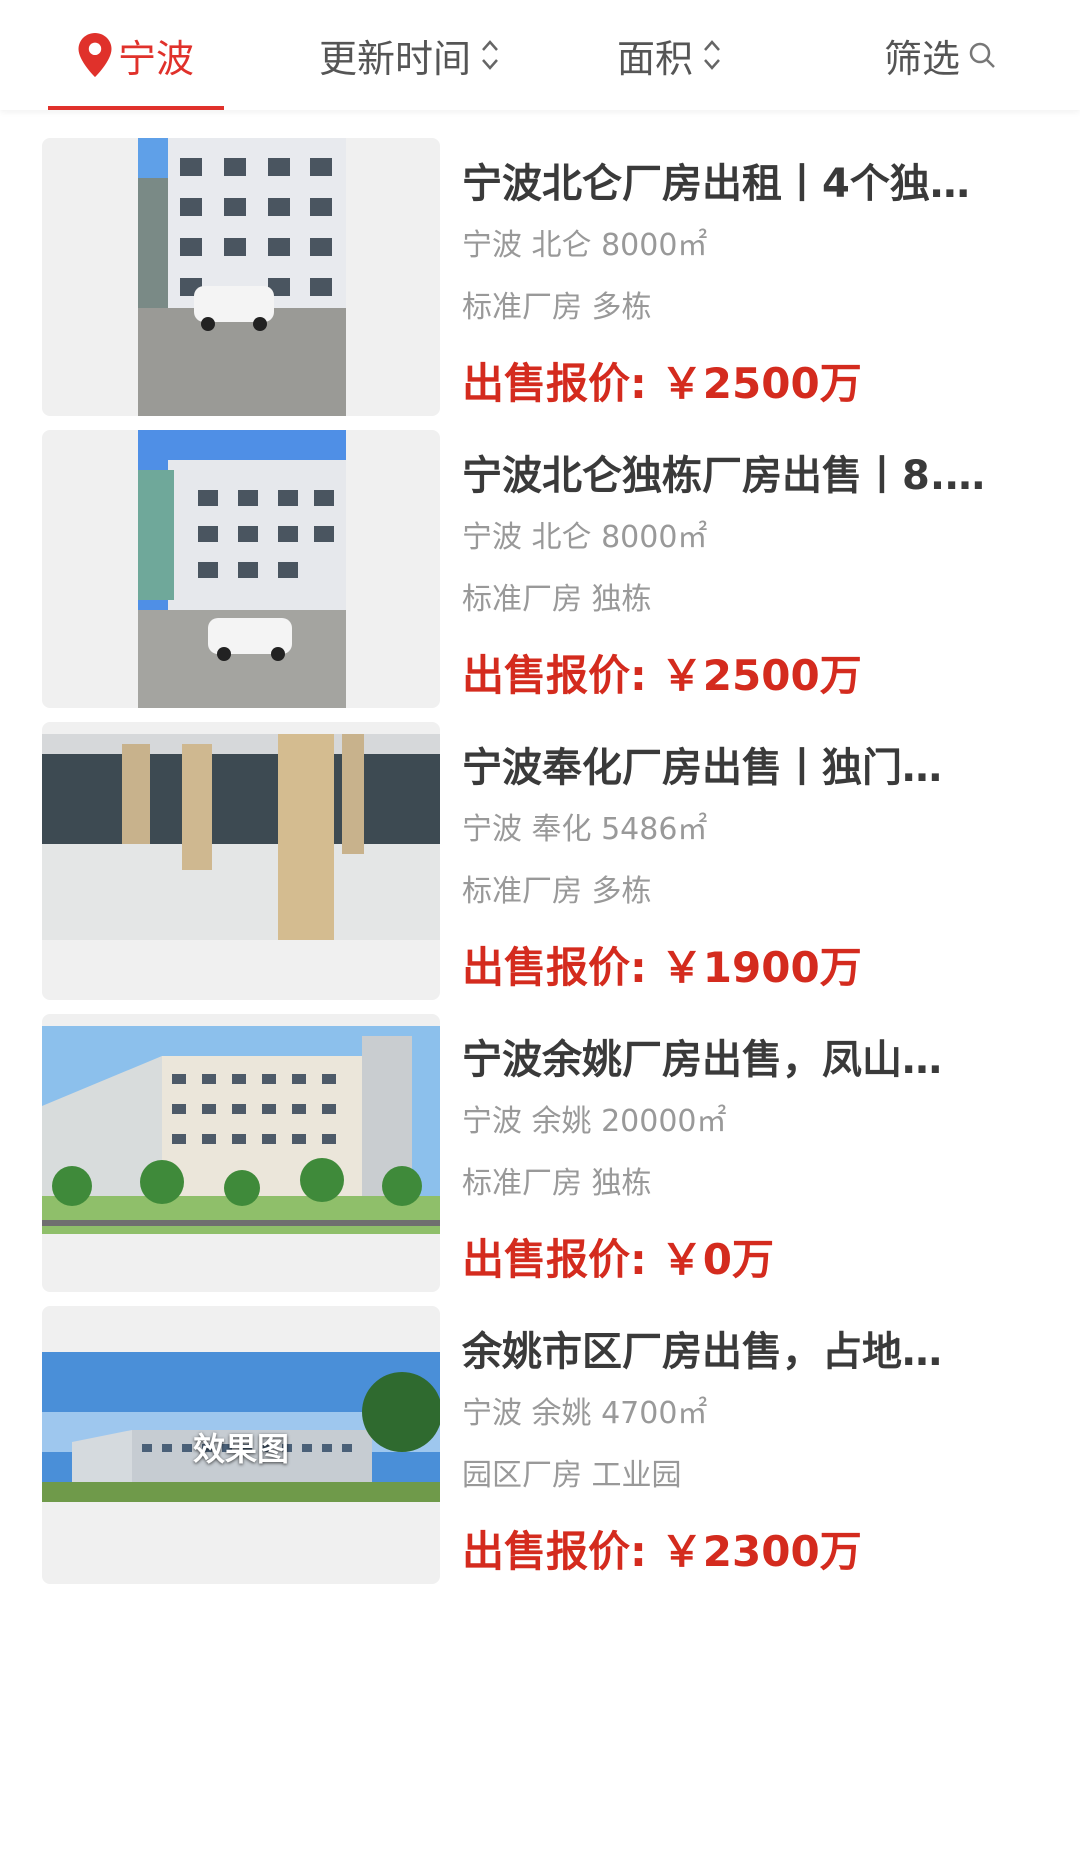 The image size is (1080, 1869). I want to click on price-value: ￥0万, so click(717, 1259).